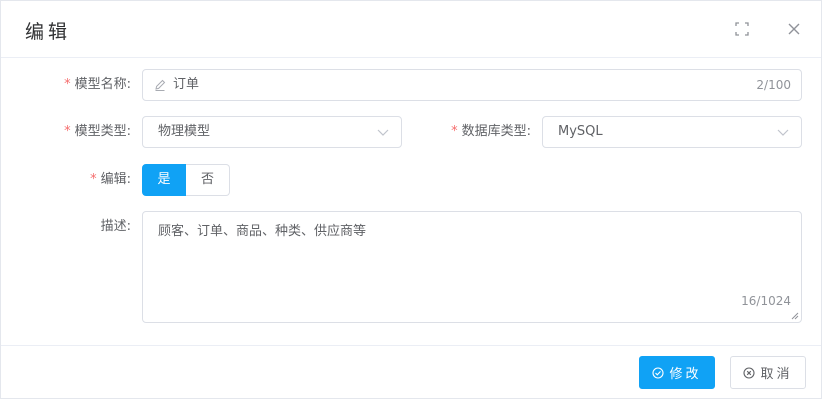  I want to click on description-counter: 16/1024, so click(766, 301).